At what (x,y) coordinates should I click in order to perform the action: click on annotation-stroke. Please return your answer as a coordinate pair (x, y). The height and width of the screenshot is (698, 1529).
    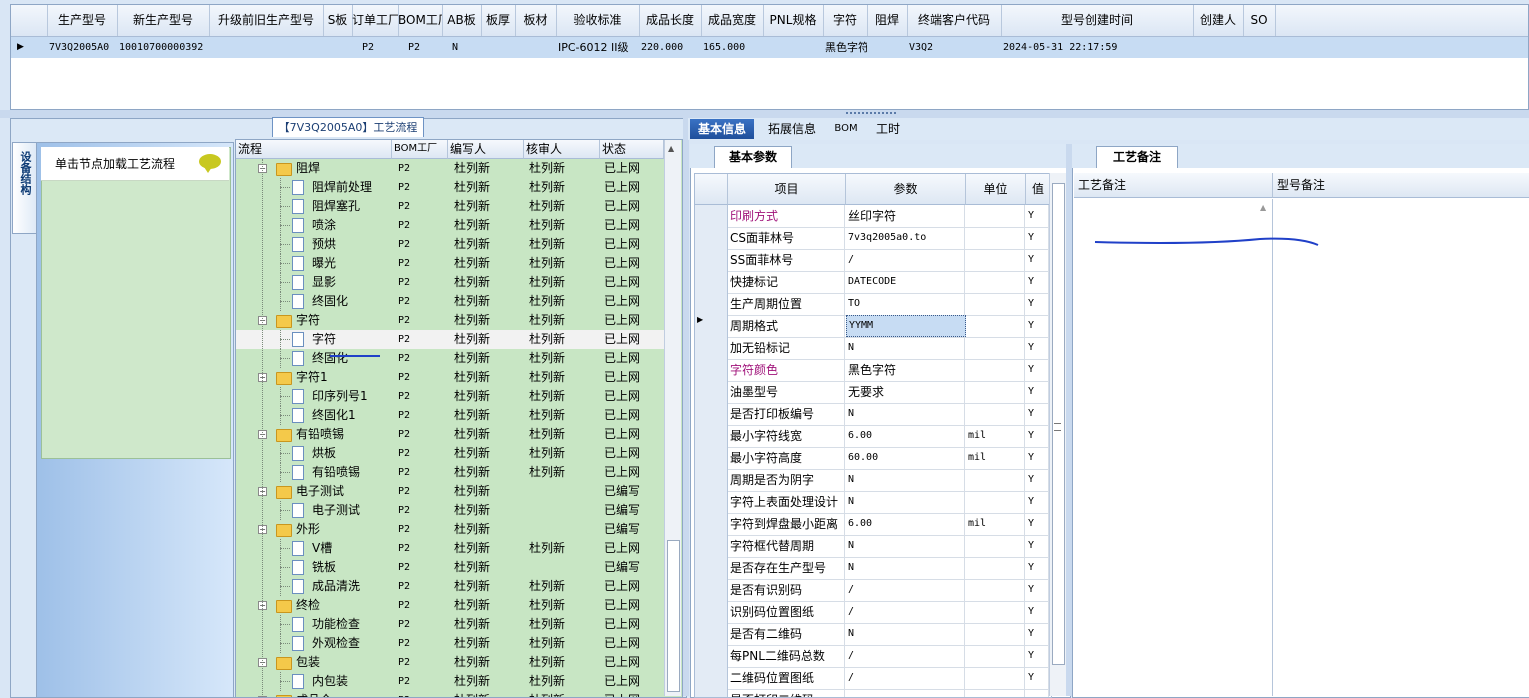
    Looking at the image, I should click on (824, 297).